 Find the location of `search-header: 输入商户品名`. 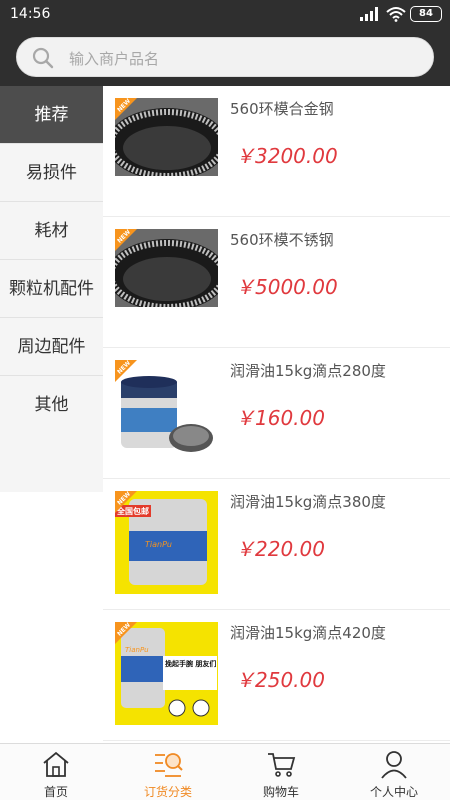

search-header: 输入商户品名 is located at coordinates (225, 57).